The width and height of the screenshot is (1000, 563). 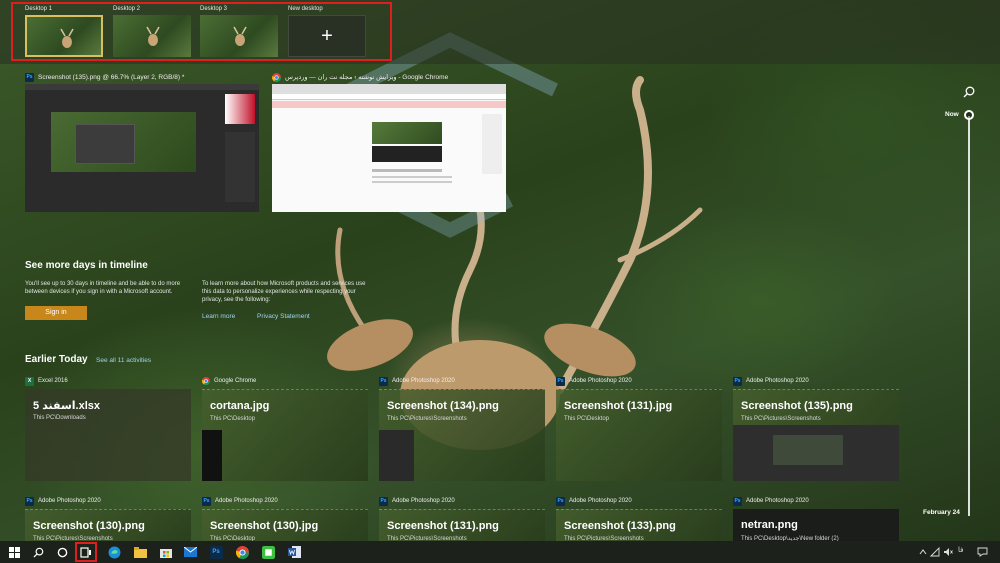 What do you see at coordinates (235, 381) in the screenshot?
I see `card-app-name: Google Chrome` at bounding box center [235, 381].